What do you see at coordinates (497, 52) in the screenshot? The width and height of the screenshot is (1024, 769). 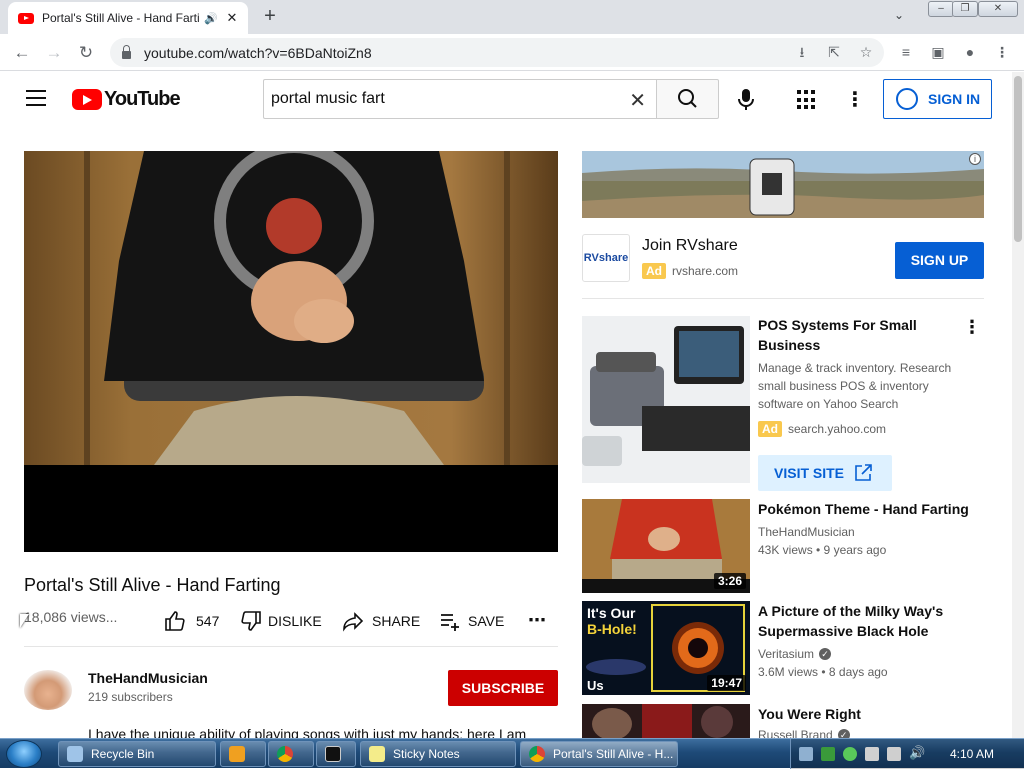 I see `address-bar: youtube.com/watch?v=6BDaNtoiZn8` at bounding box center [497, 52].